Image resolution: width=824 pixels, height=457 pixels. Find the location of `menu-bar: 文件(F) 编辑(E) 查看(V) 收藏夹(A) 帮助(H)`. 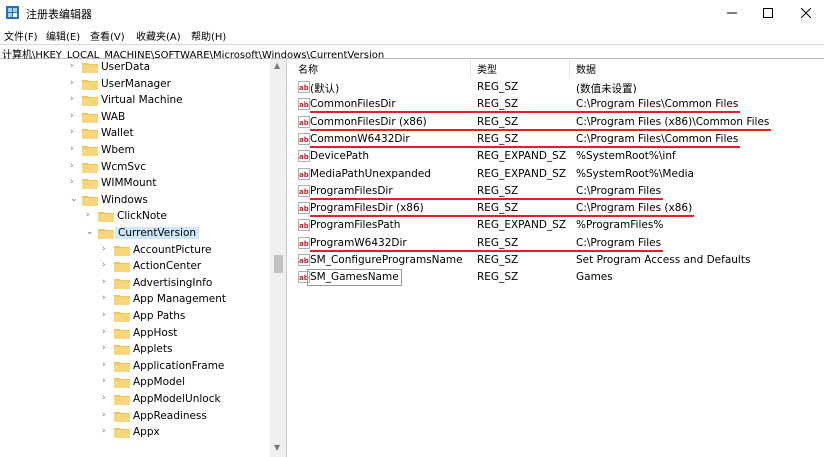

menu-bar: 文件(F) 编辑(E) 查看(V) 收藏夹(A) 帮助(H) is located at coordinates (412, 35).